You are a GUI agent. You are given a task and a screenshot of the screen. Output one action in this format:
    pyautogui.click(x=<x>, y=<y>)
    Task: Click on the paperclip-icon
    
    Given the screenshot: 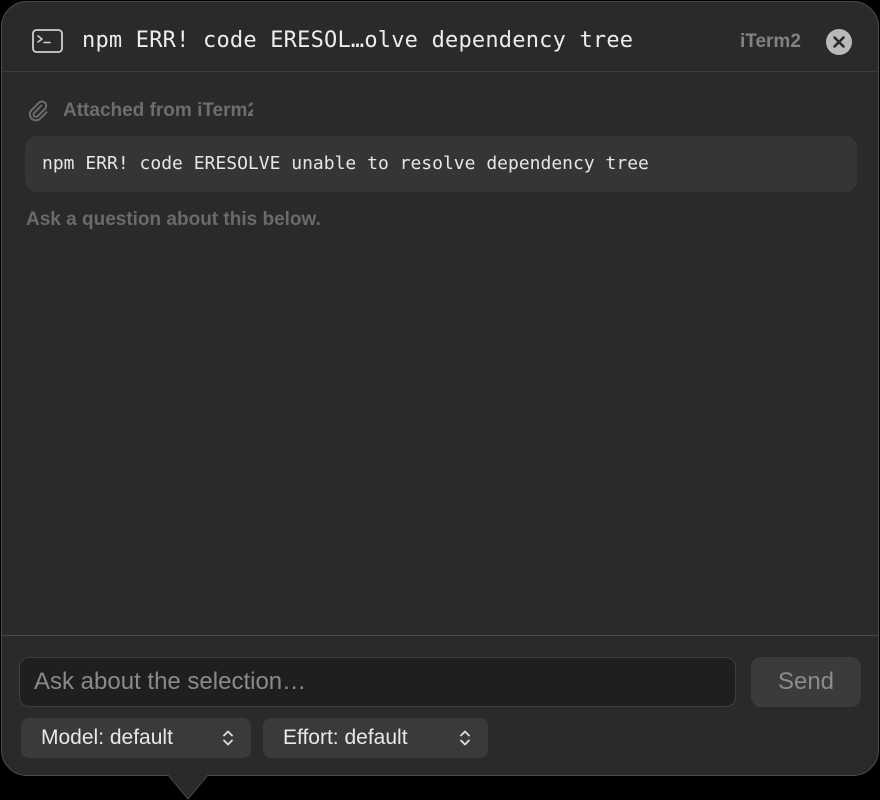 What is the action you would take?
    pyautogui.click(x=38, y=111)
    